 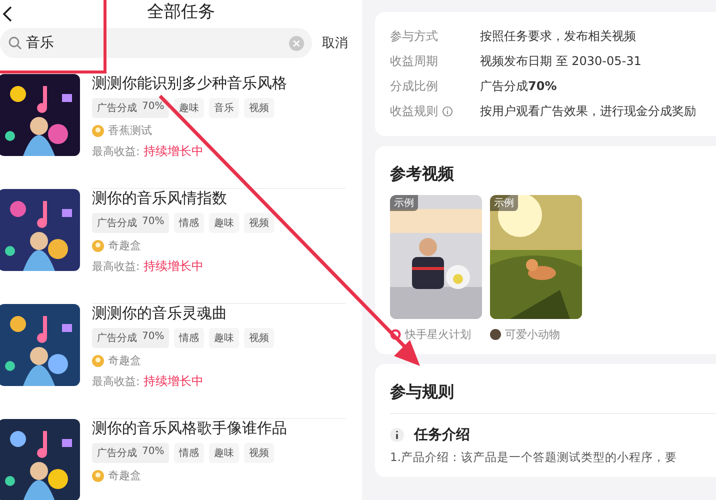 What do you see at coordinates (181, 11) in the screenshot?
I see `page-title: 全部任务` at bounding box center [181, 11].